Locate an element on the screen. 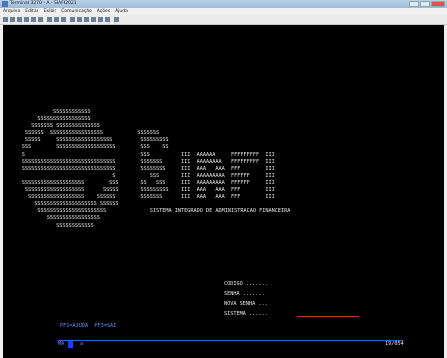 This screenshot has width=447, height=358. play-icon is located at coordinates (86, 19).